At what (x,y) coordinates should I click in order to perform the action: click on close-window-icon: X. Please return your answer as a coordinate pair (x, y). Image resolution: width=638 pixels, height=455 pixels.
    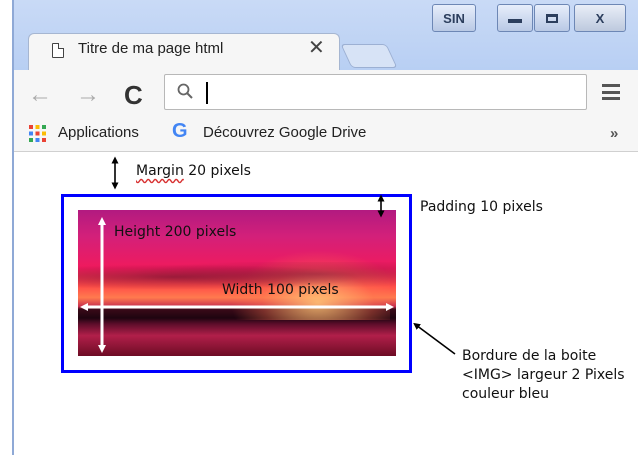
    Looking at the image, I should click on (600, 18).